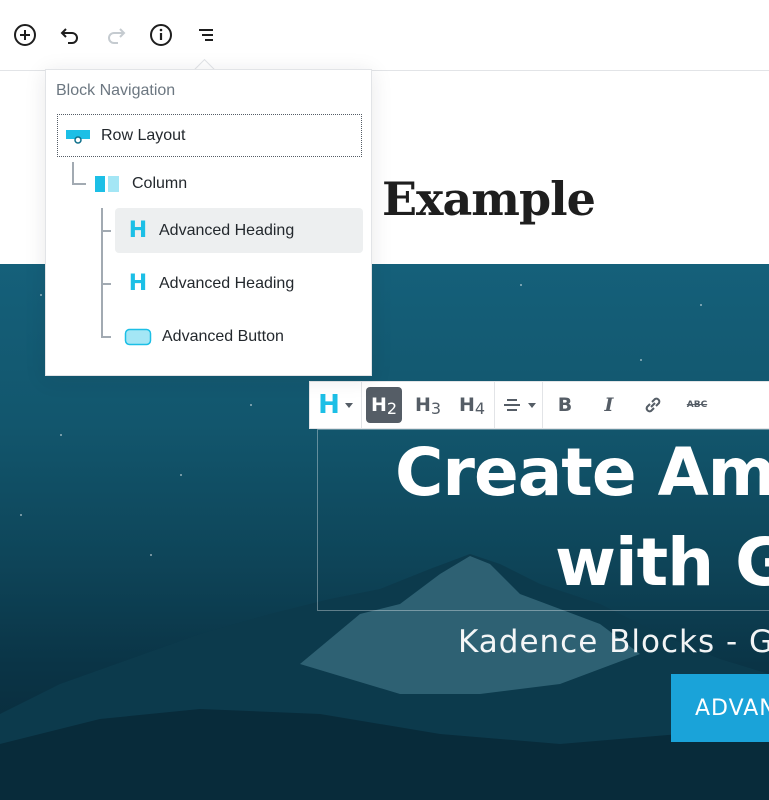 The image size is (769, 800). I want to click on block-navigation-icon, so click(206, 35).